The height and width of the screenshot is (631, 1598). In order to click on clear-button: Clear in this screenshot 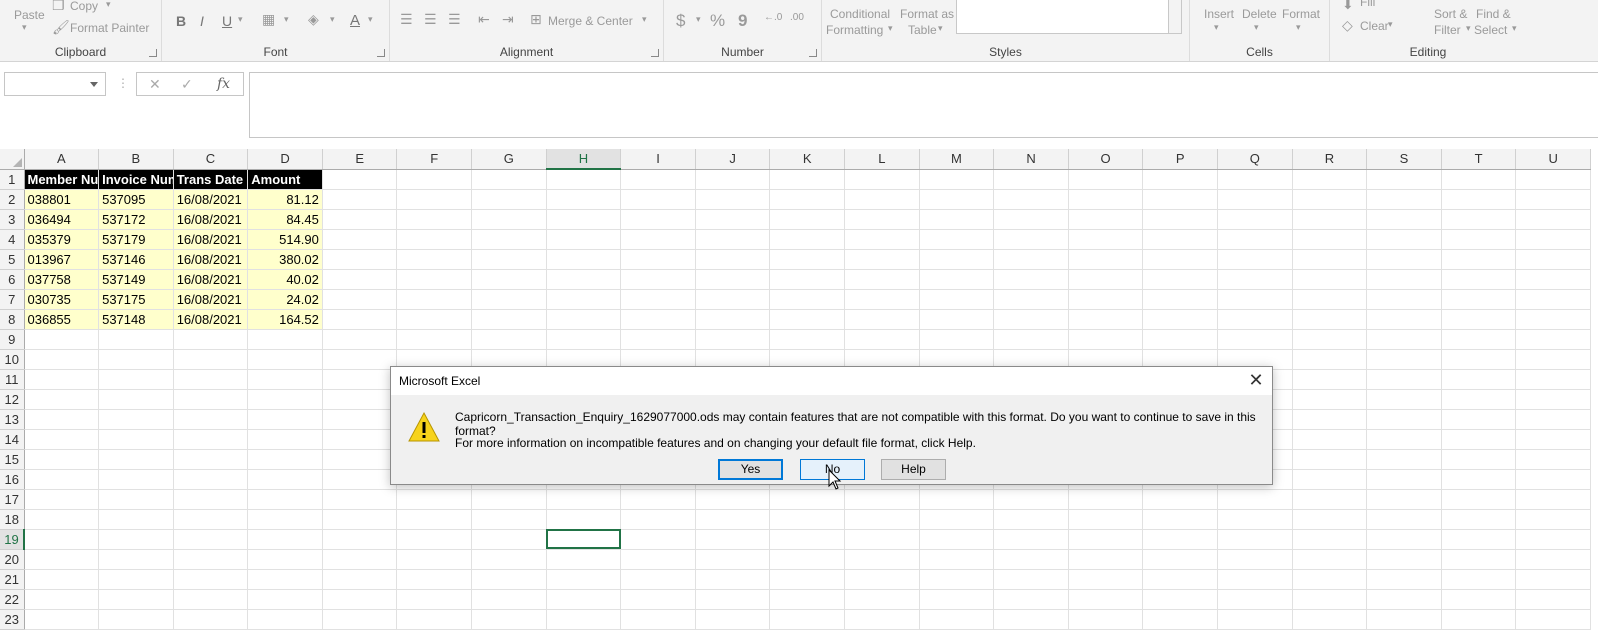, I will do `click(1374, 26)`.